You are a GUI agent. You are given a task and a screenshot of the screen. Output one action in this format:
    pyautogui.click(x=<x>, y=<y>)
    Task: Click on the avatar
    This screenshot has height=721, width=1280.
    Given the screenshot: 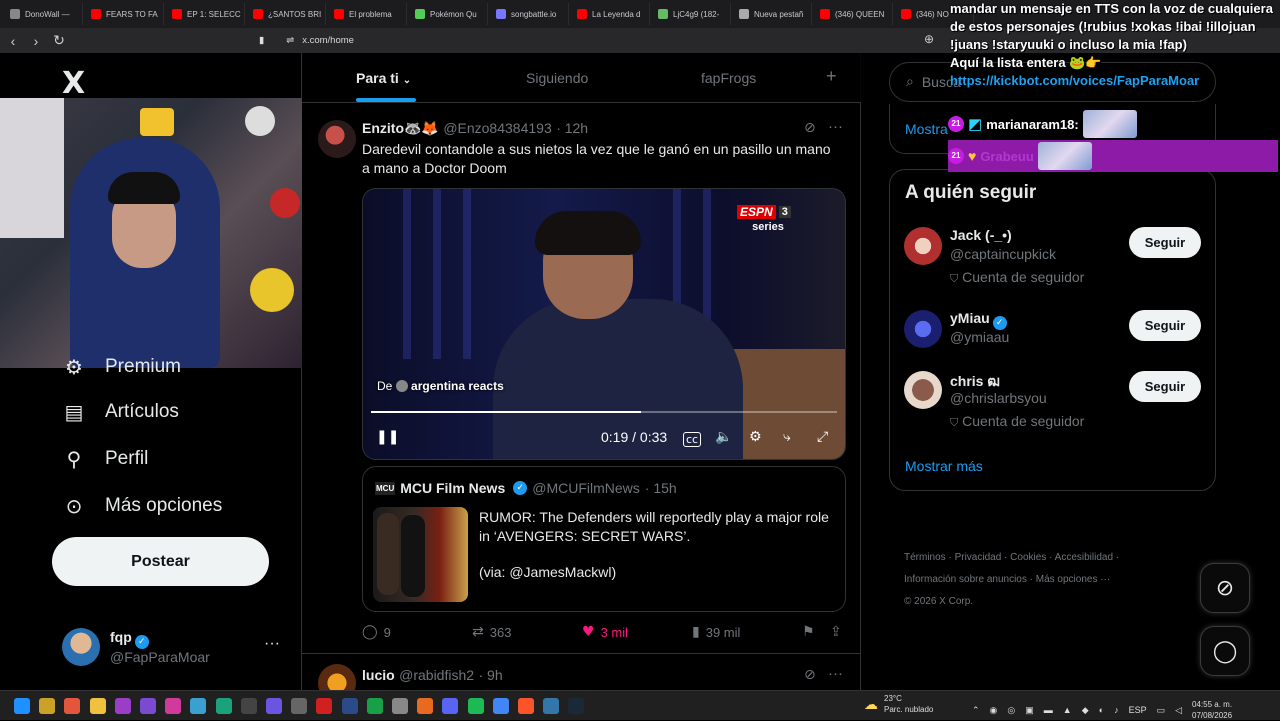 What is the action you would take?
    pyautogui.click(x=337, y=139)
    